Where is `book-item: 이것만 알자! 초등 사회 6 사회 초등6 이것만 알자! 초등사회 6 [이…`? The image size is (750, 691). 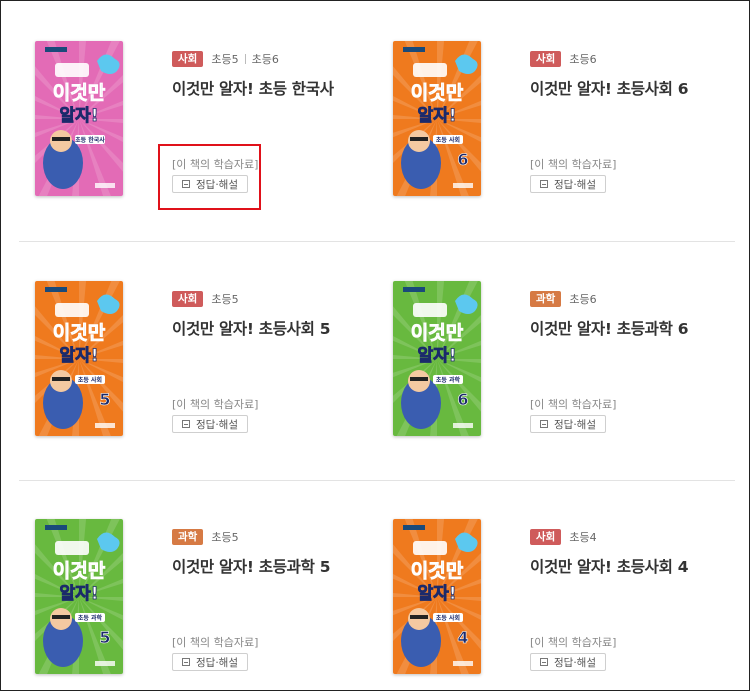
book-item: 이것만 알자! 초등 사회 6 사회 초등6 이것만 알자! 초등사회 6 [이… is located at coordinates (558, 121).